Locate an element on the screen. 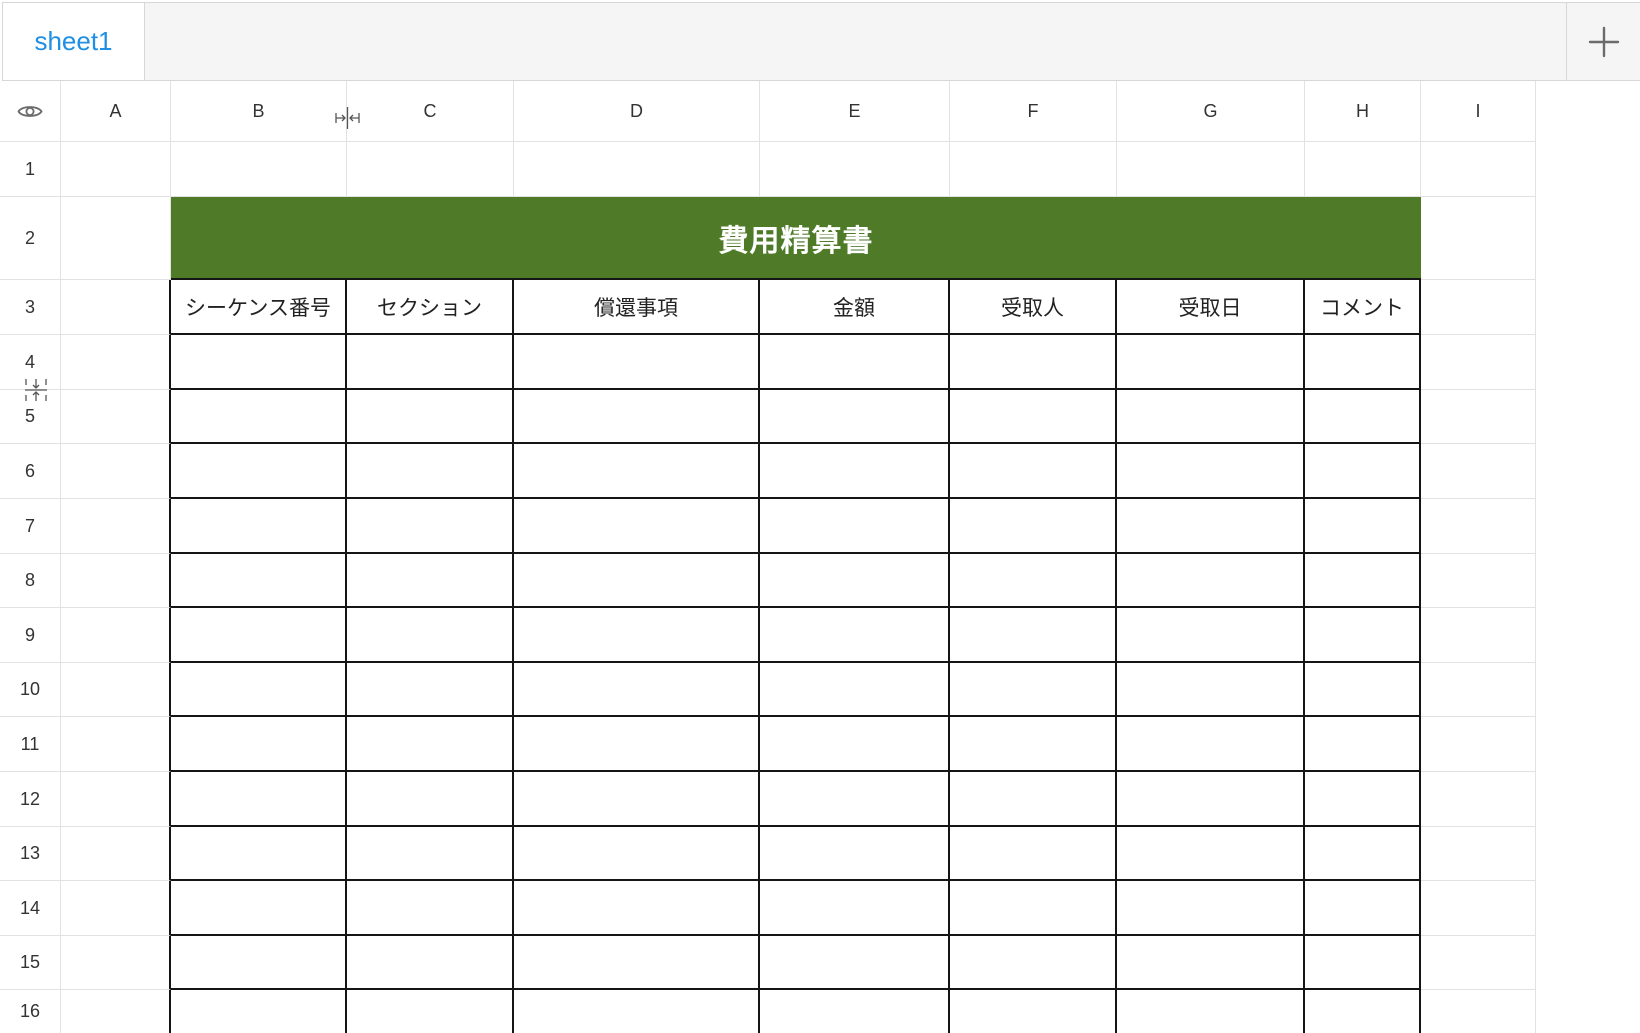 This screenshot has height=1033, width=1640. cell-i14 is located at coordinates (1478, 908).